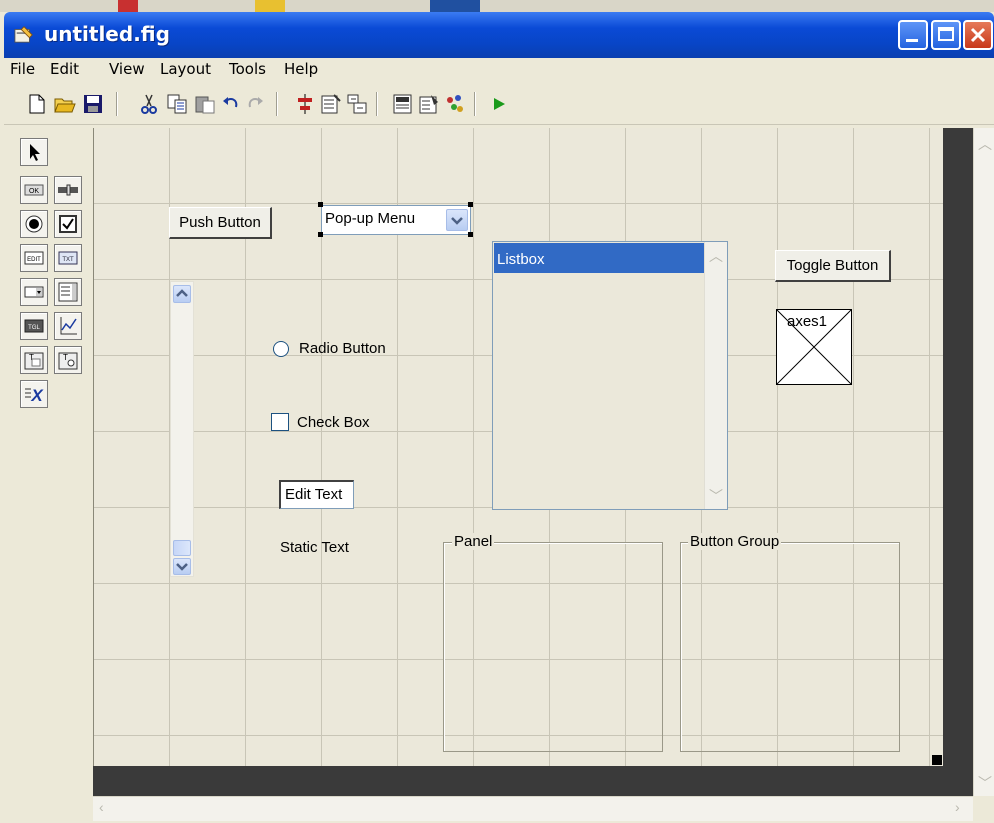 The image size is (994, 823). Describe the element at coordinates (255, 104) in the screenshot. I see `redo-icon` at that location.